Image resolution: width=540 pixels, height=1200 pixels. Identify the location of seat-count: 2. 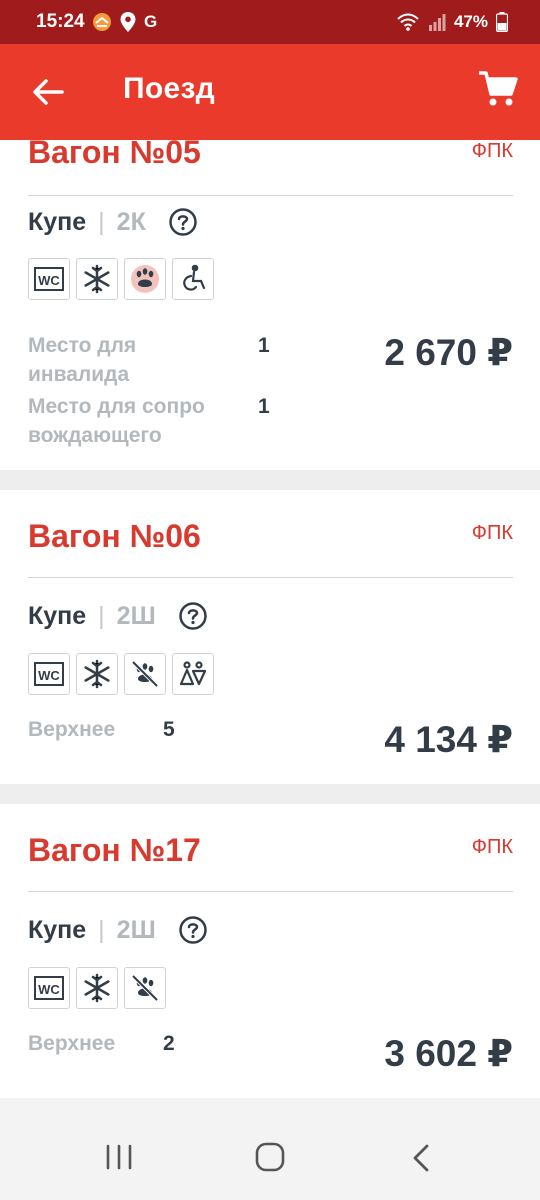
(169, 1043).